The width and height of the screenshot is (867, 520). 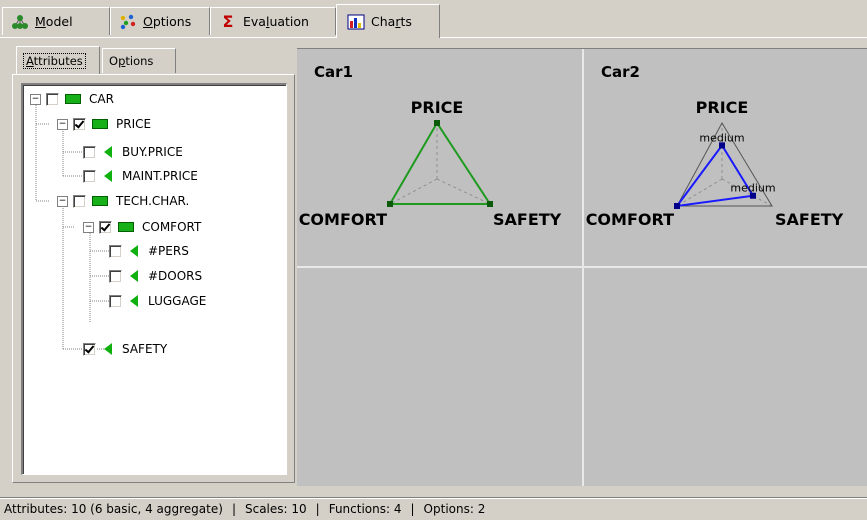 I want to click on tree-node-label: LUGGAGE, so click(x=177, y=301).